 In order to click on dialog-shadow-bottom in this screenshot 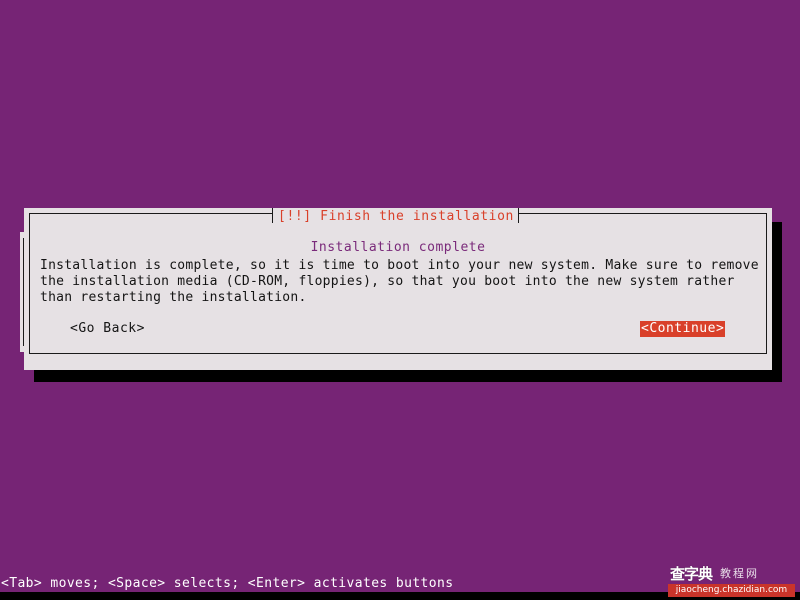, I will do `click(408, 375)`.